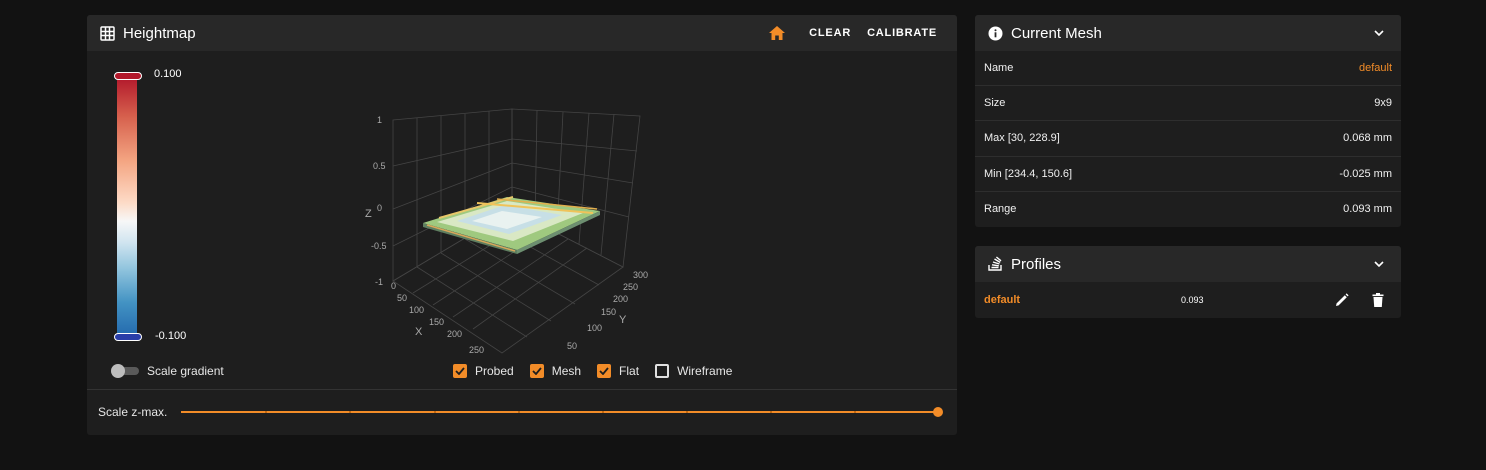  I want to click on y-axis-label: Y, so click(623, 320).